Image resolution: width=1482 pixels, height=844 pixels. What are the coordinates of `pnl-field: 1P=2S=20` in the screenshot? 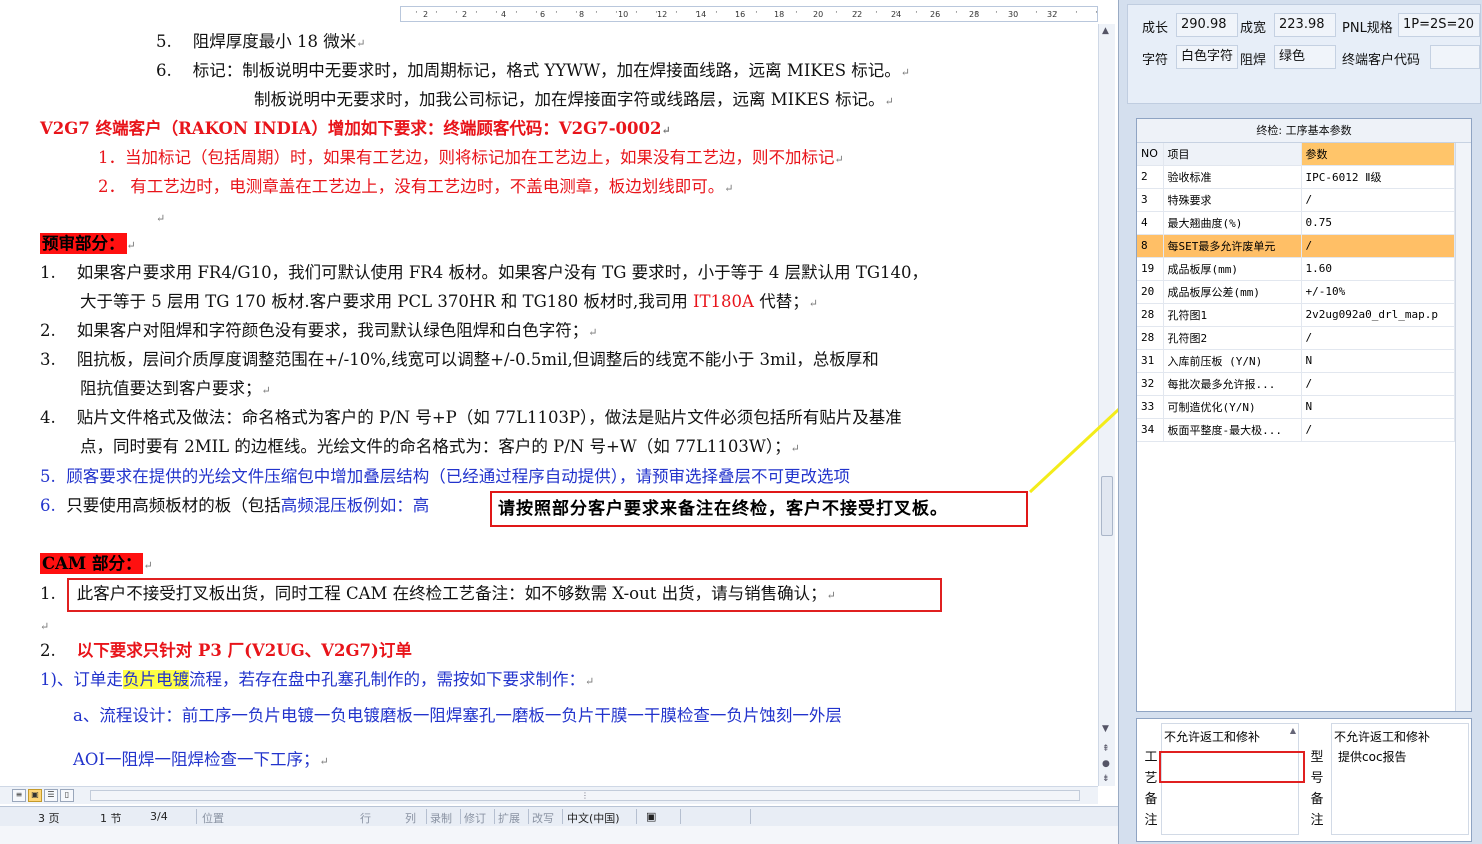 It's located at (1439, 25).